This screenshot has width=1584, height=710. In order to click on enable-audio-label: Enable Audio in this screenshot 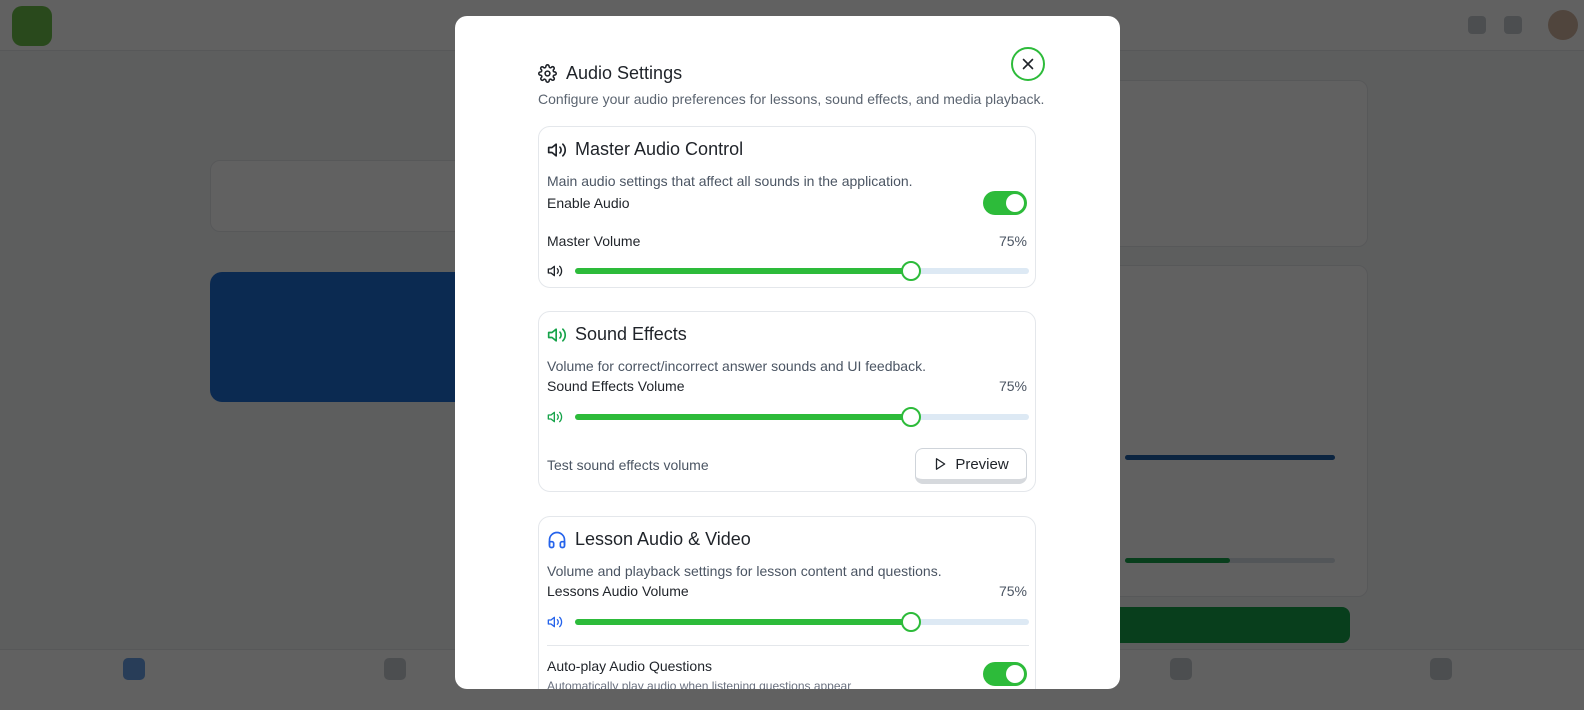, I will do `click(588, 203)`.